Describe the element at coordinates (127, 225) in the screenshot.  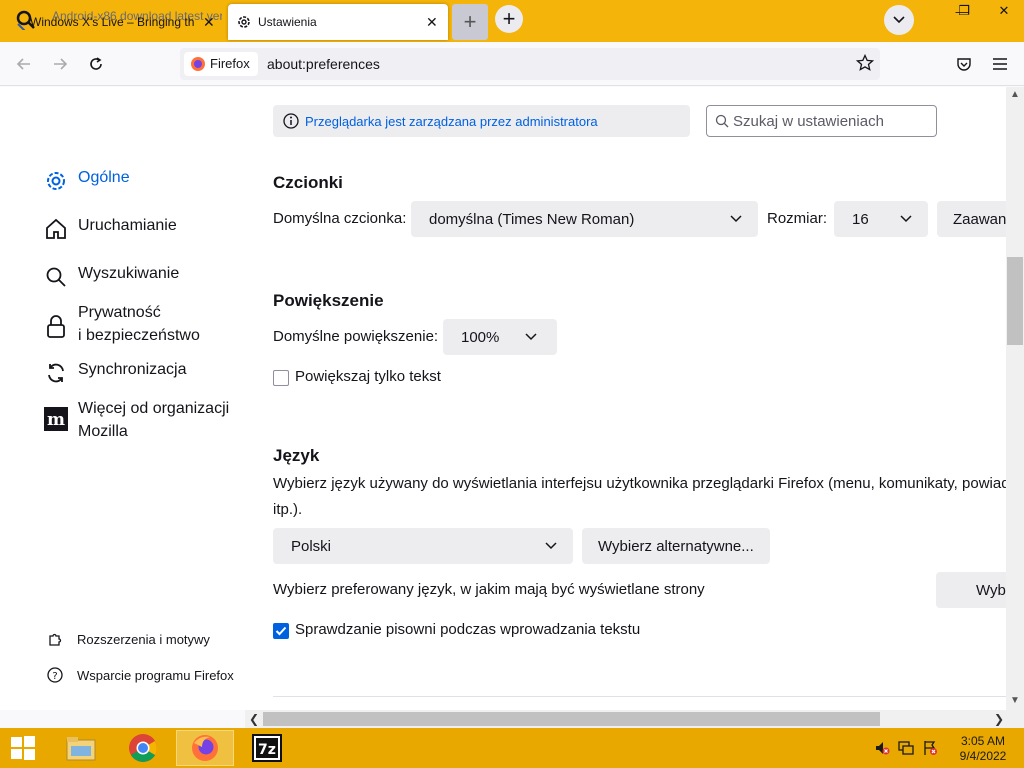
I see `sidebar-item-label: Uruchamianie` at that location.